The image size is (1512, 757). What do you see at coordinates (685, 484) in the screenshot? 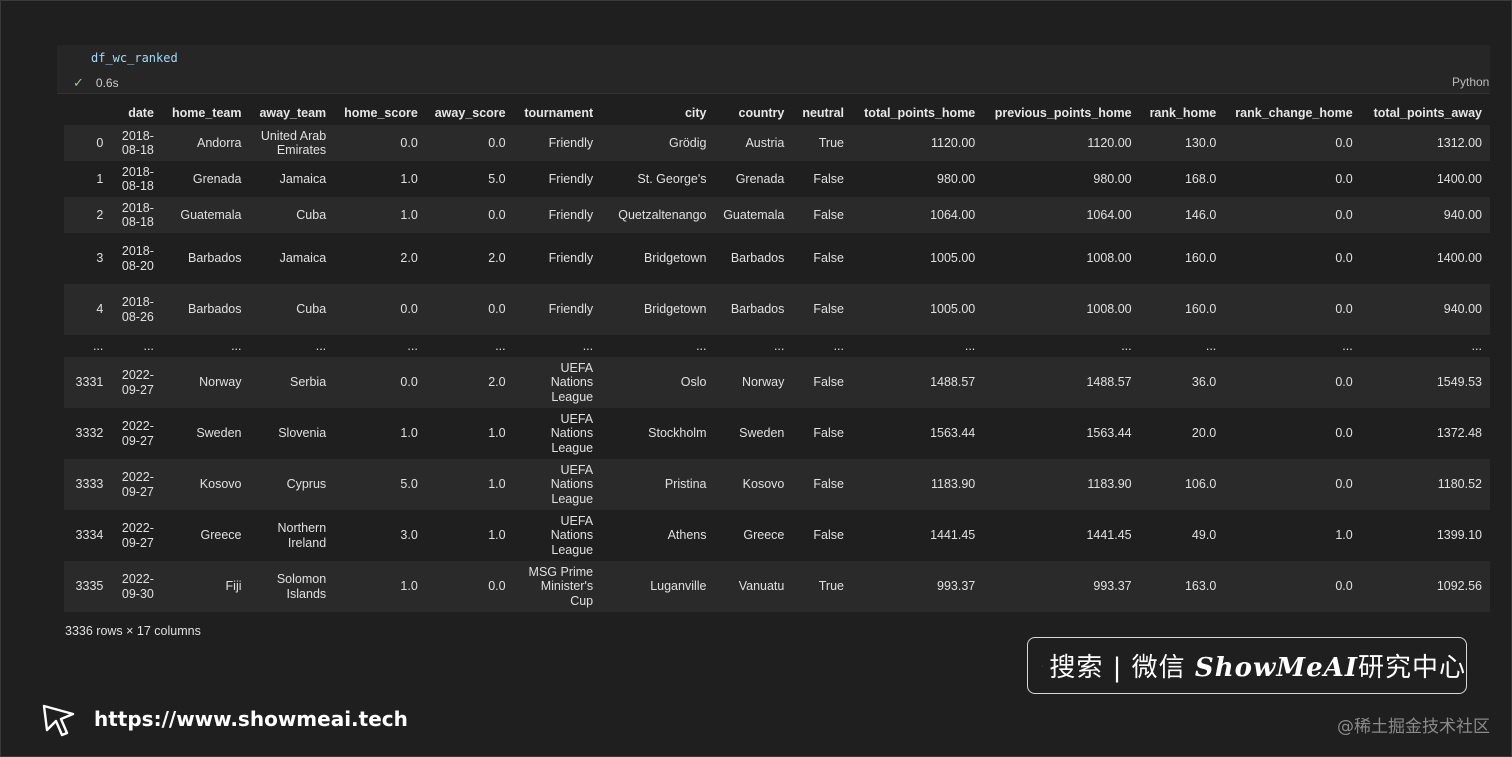
I see `table-cell: Pristina` at bounding box center [685, 484].